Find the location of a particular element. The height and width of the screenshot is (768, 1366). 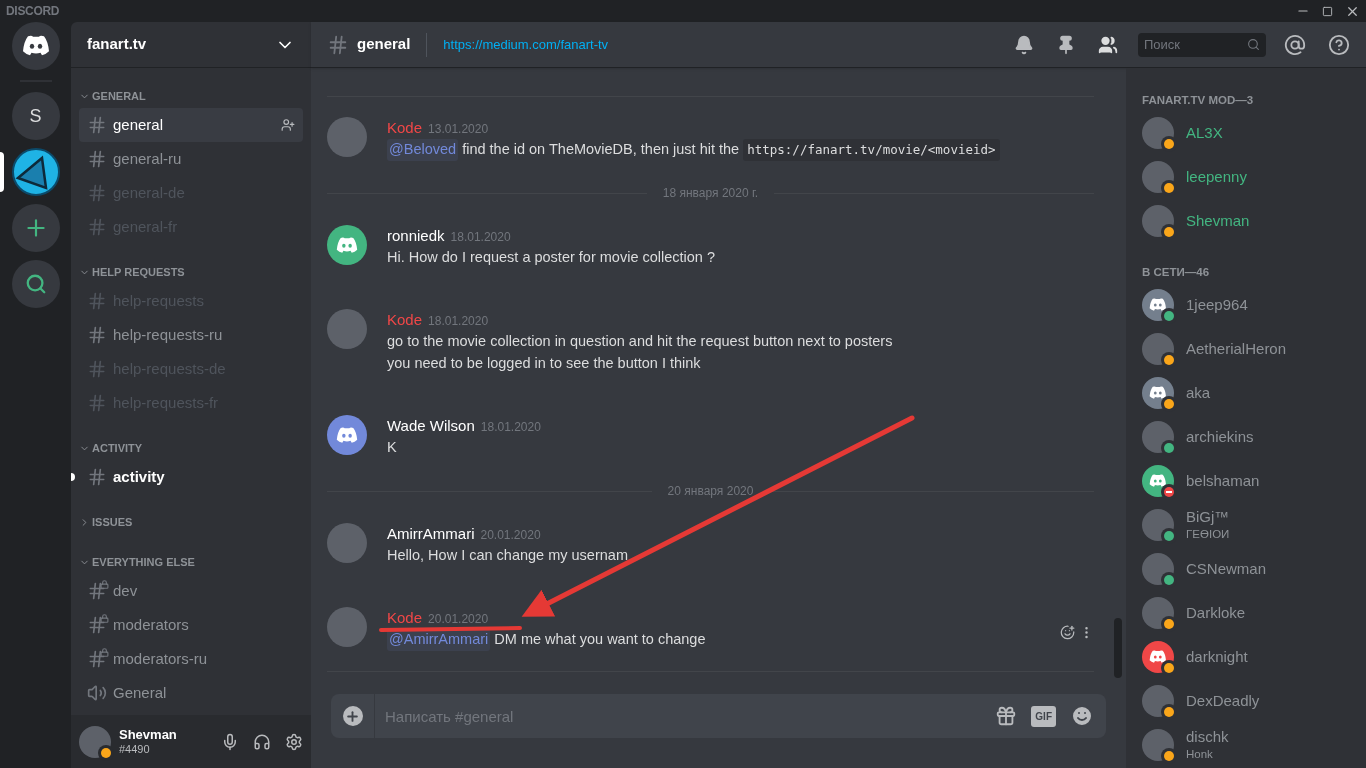

settings-icon is located at coordinates (294, 741).